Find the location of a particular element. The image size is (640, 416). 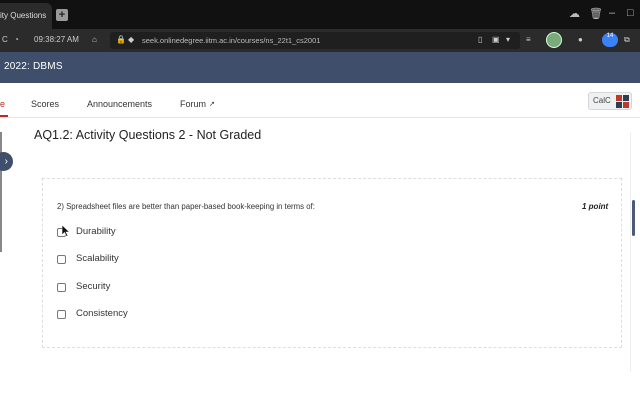

content-divider is located at coordinates (630, 252).